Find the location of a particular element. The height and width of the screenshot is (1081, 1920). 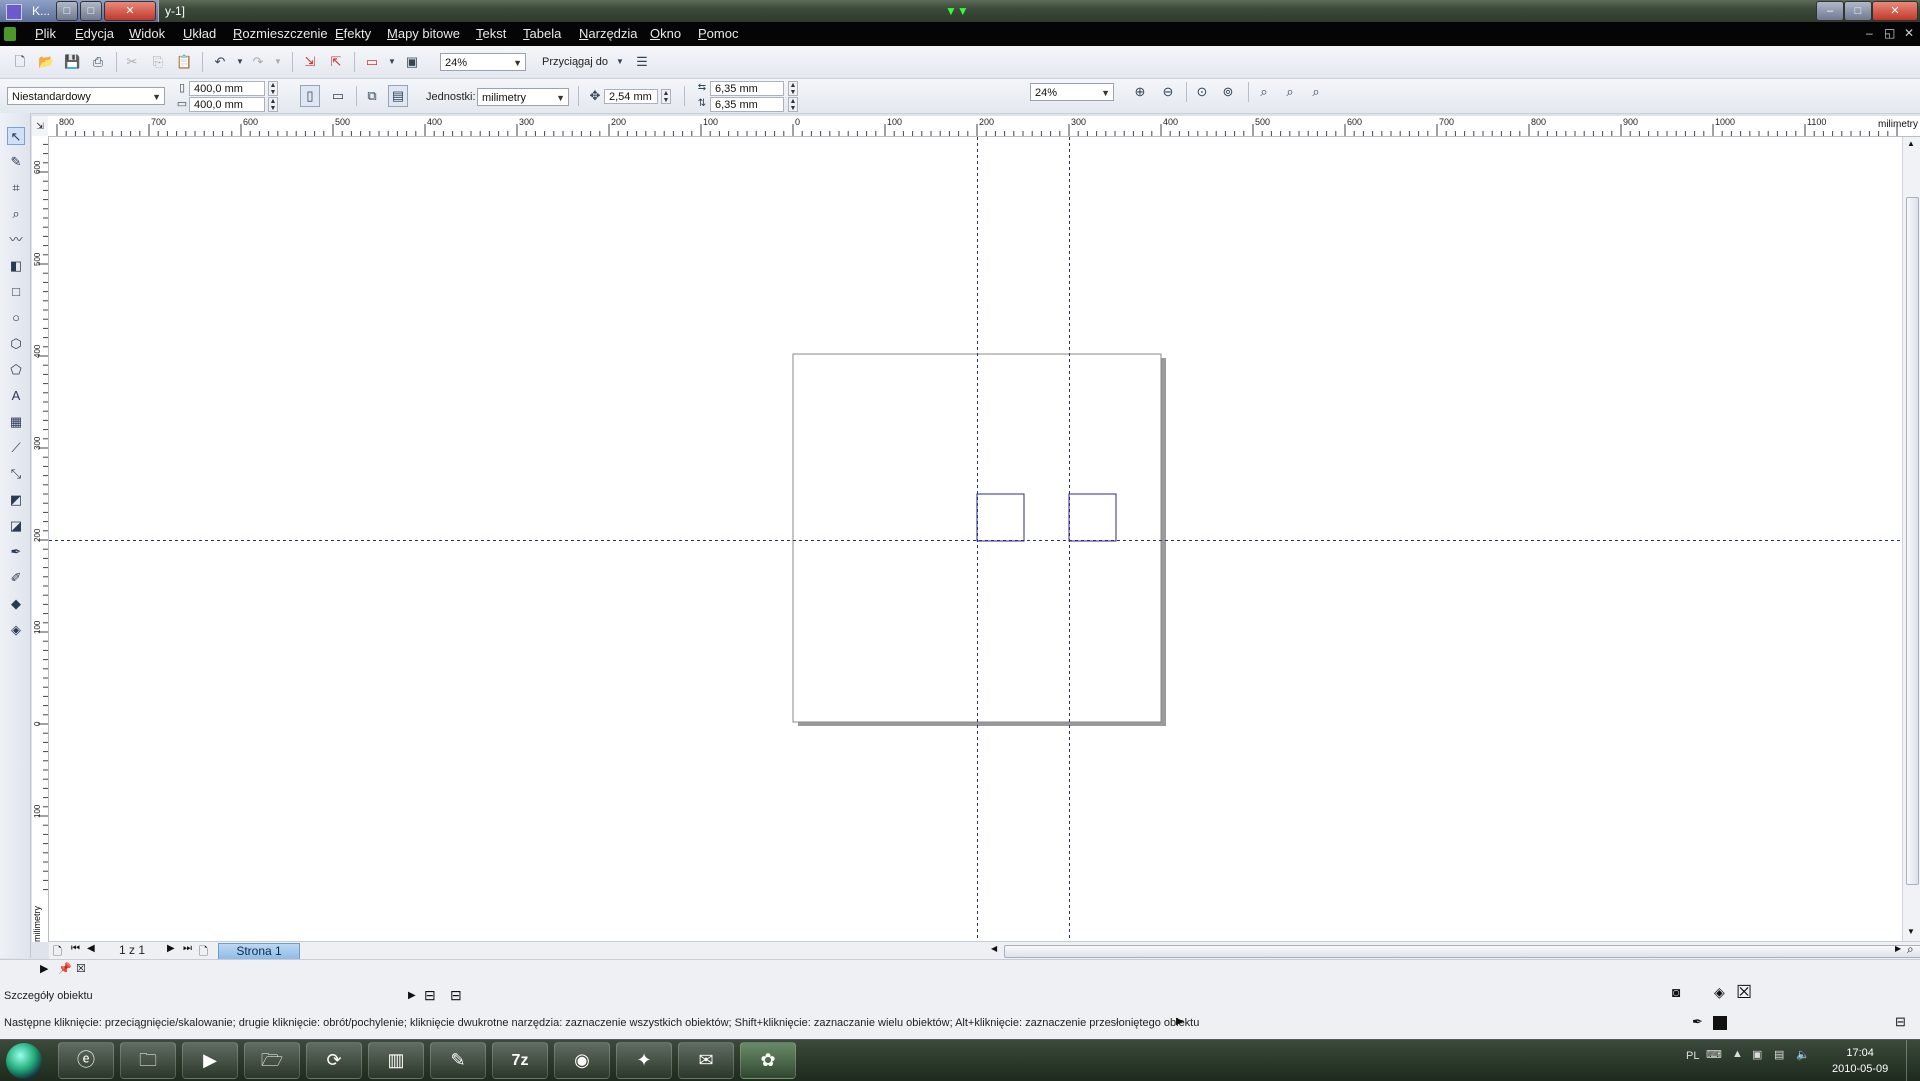

ruler-origin: ⇲ is located at coordinates (40, 126).